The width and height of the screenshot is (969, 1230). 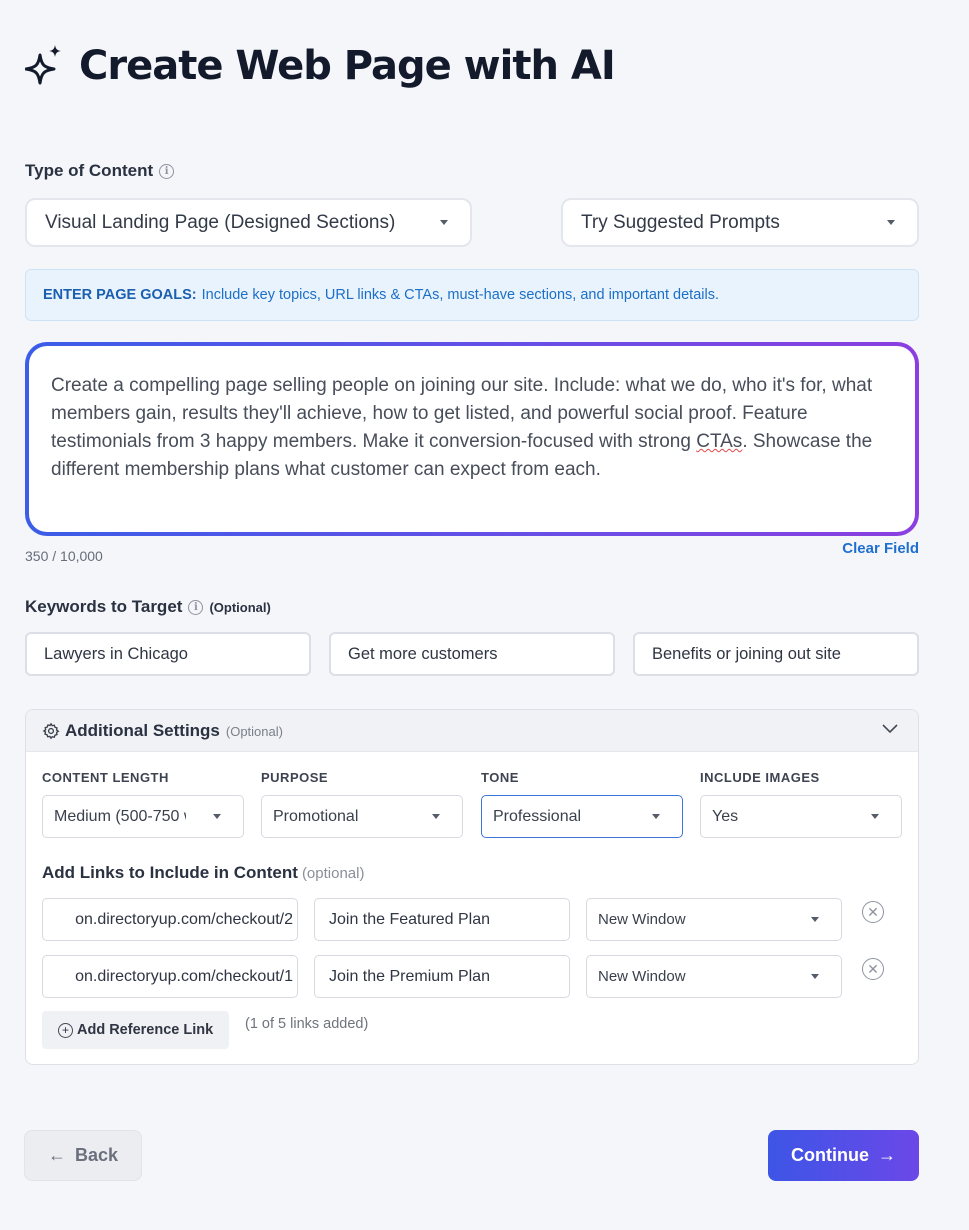 I want to click on page-header: Create Web Page with AI, so click(x=320, y=66).